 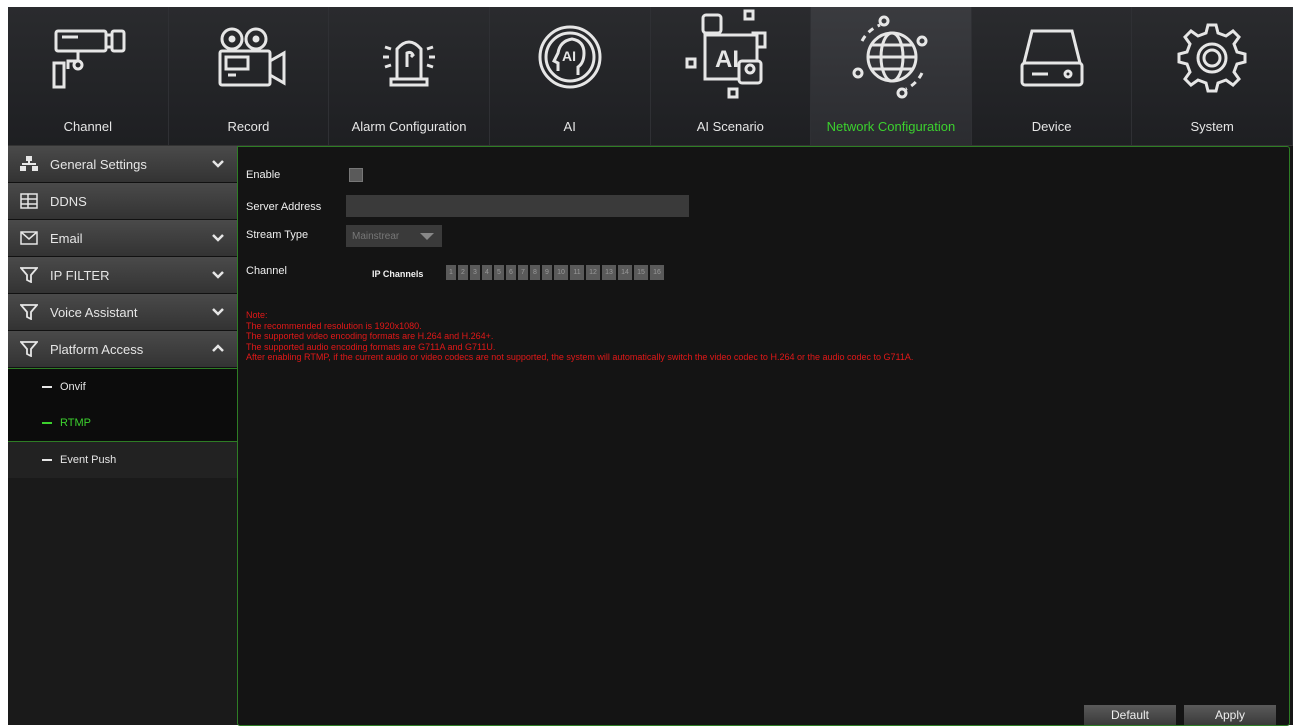 What do you see at coordinates (593, 272) in the screenshot?
I see `channel-checkbox: 12` at bounding box center [593, 272].